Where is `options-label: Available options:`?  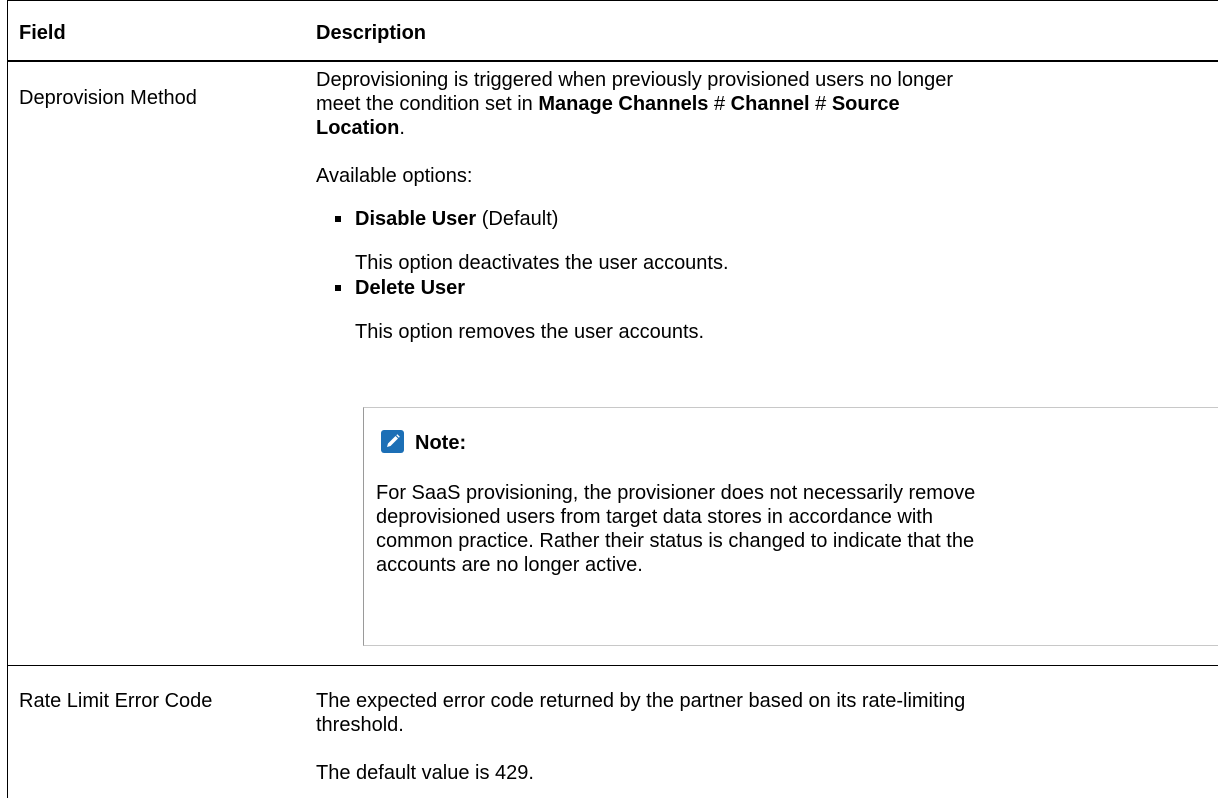 options-label: Available options: is located at coordinates (394, 176).